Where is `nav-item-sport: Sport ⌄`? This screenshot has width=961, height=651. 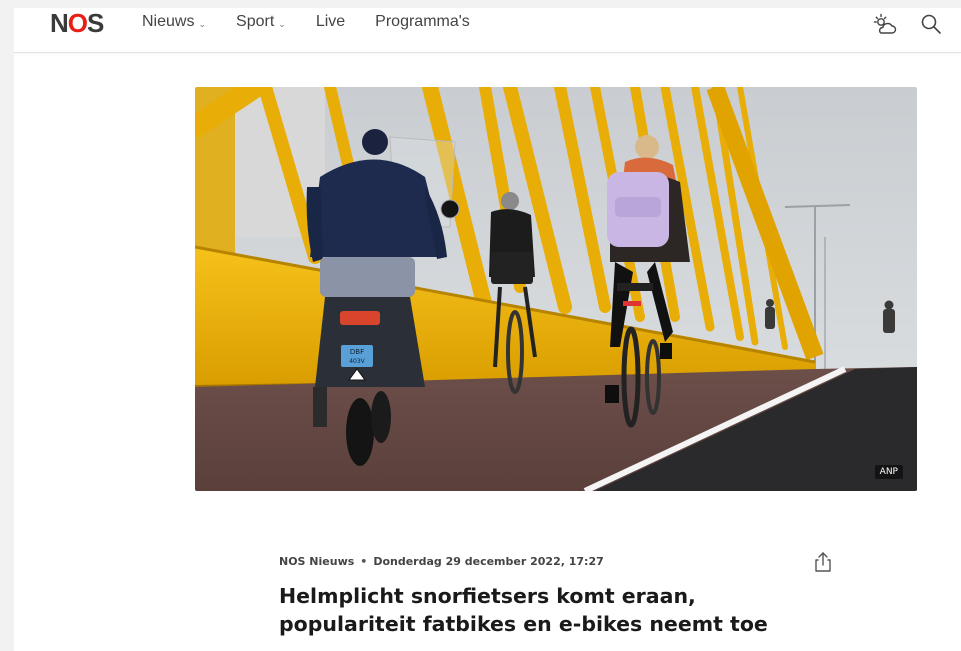
nav-item-sport: Sport ⌄ is located at coordinates (261, 22).